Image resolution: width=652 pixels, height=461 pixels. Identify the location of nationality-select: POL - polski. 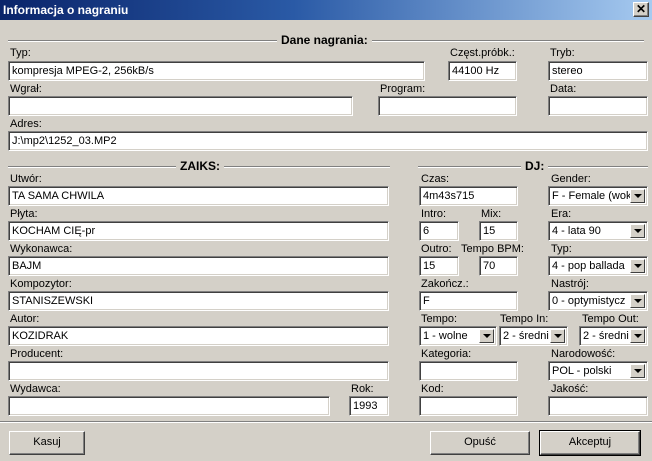
(598, 371).